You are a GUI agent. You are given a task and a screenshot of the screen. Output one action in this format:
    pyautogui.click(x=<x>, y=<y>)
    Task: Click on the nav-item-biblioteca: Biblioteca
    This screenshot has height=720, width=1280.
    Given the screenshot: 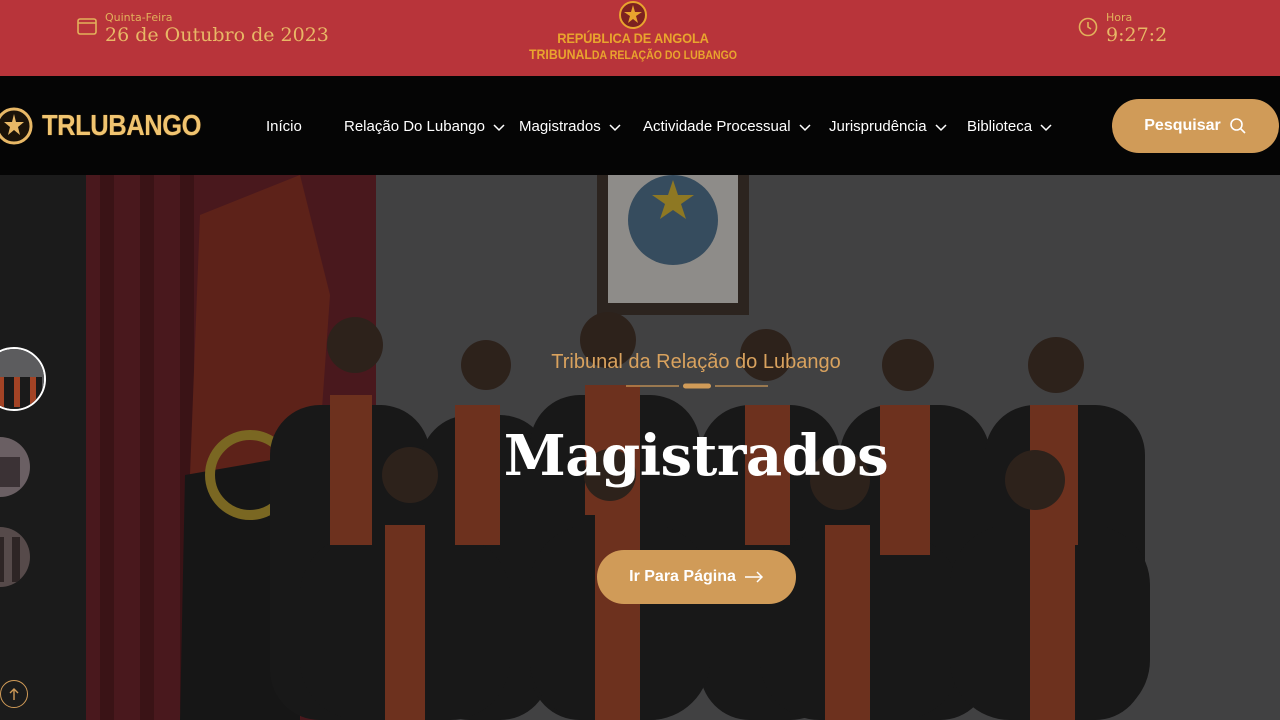 What is the action you would take?
    pyautogui.click(x=1017, y=126)
    